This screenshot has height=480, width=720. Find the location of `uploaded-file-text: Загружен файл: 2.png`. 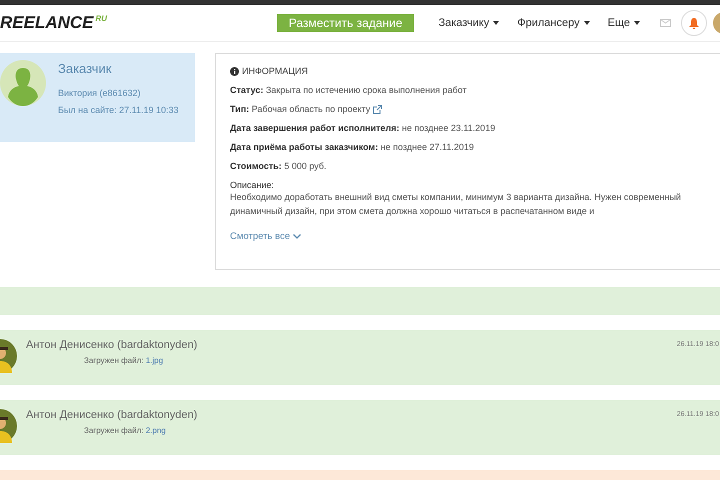

uploaded-file-text: Загружен файл: 2.png is located at coordinates (125, 430).